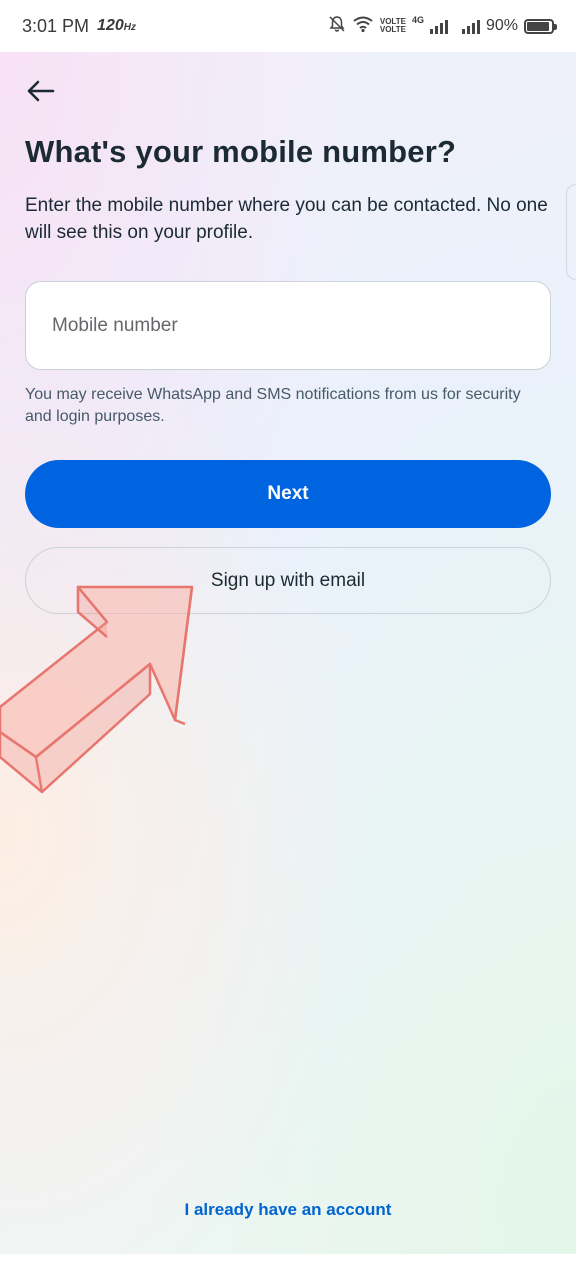  I want to click on refresh-rate-value: 120, so click(110, 25).